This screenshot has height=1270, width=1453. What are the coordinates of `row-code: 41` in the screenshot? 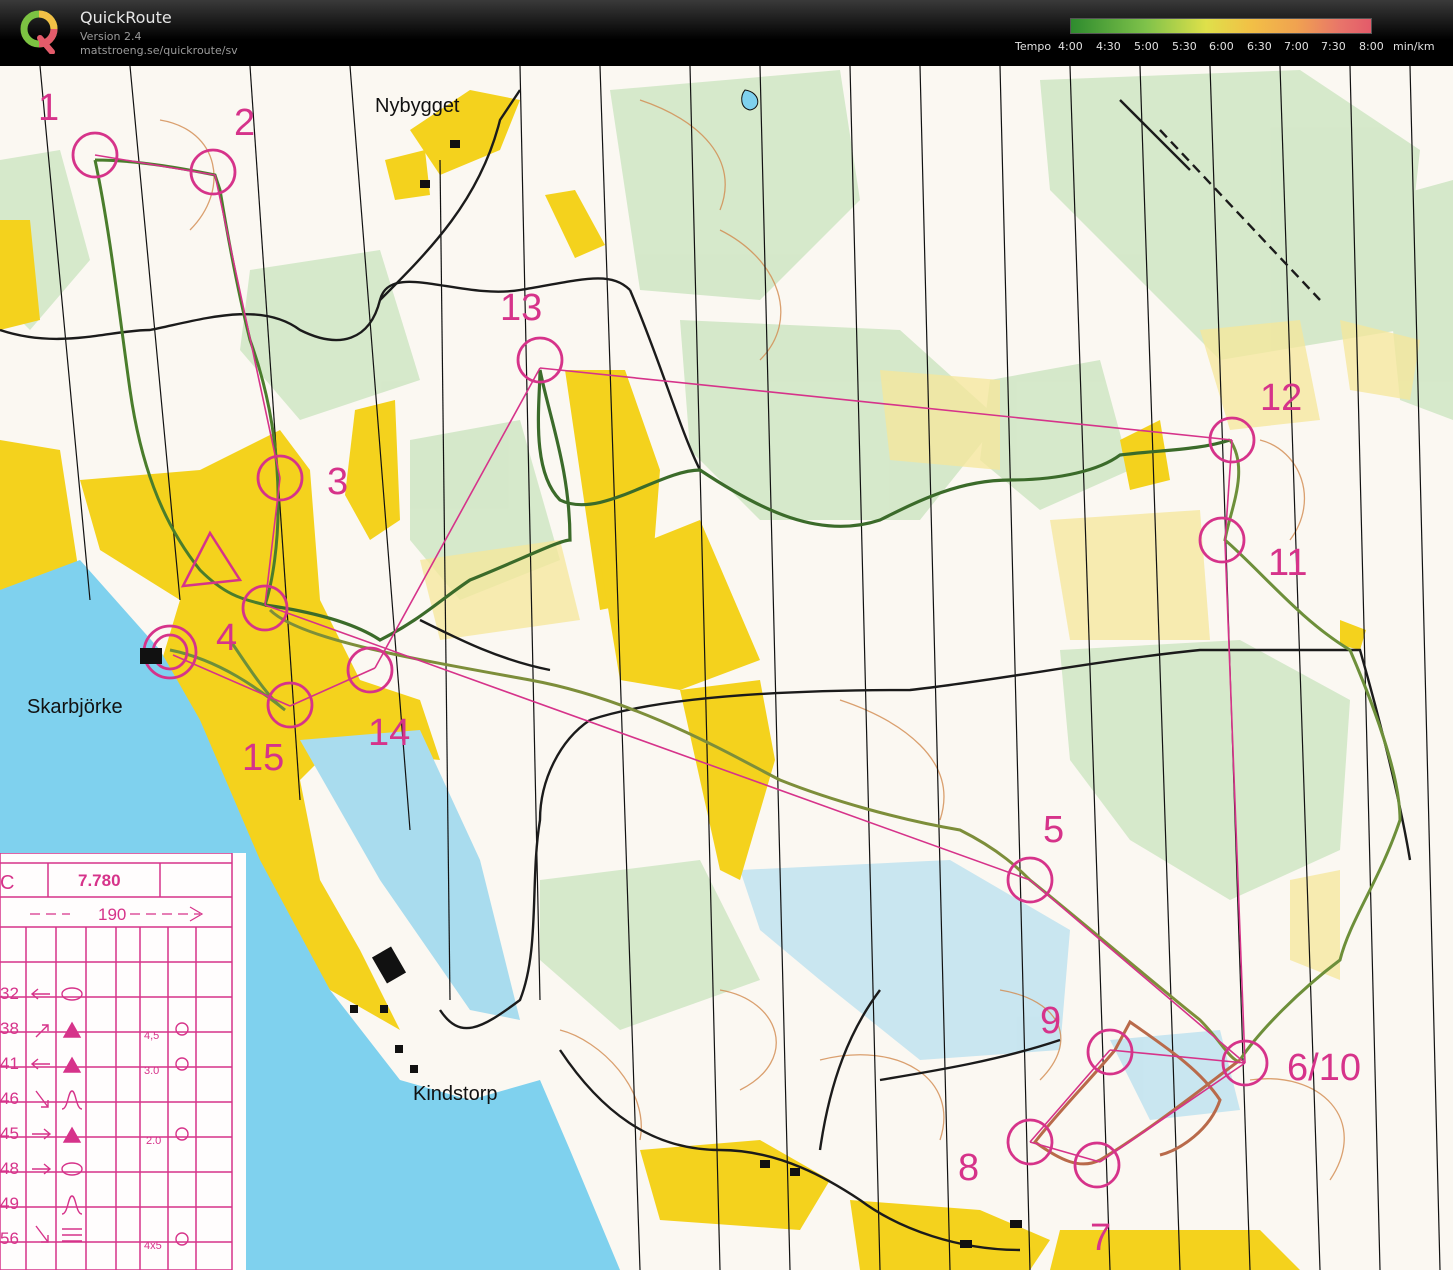 It's located at (9, 1063).